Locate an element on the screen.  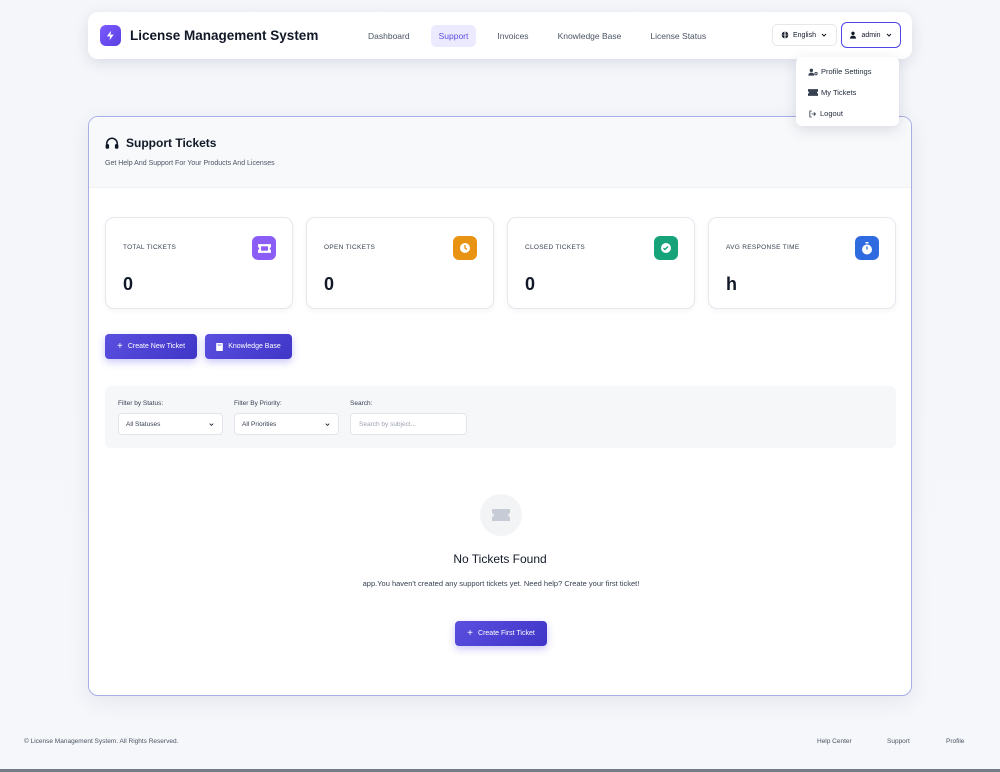
stat-card-response-time: AVG RESPONSE TIME h is located at coordinates (802, 263).